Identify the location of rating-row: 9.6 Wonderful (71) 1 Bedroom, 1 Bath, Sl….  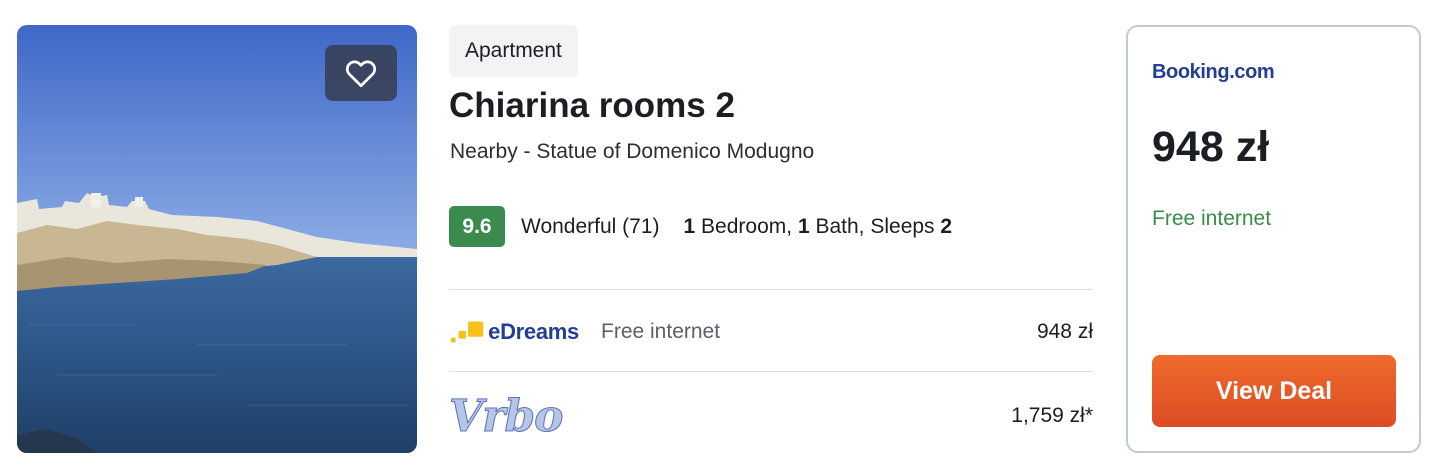
(700, 226).